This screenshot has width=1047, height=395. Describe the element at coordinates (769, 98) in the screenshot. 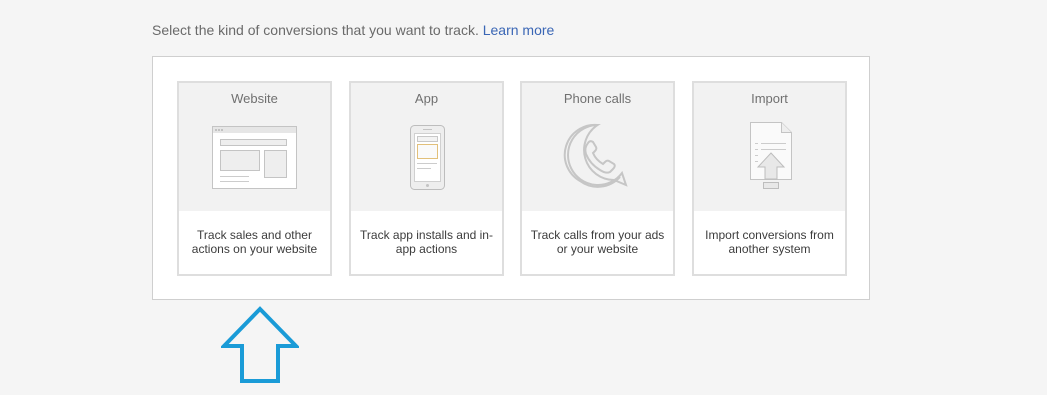

I see `card-title-import: Import` at that location.